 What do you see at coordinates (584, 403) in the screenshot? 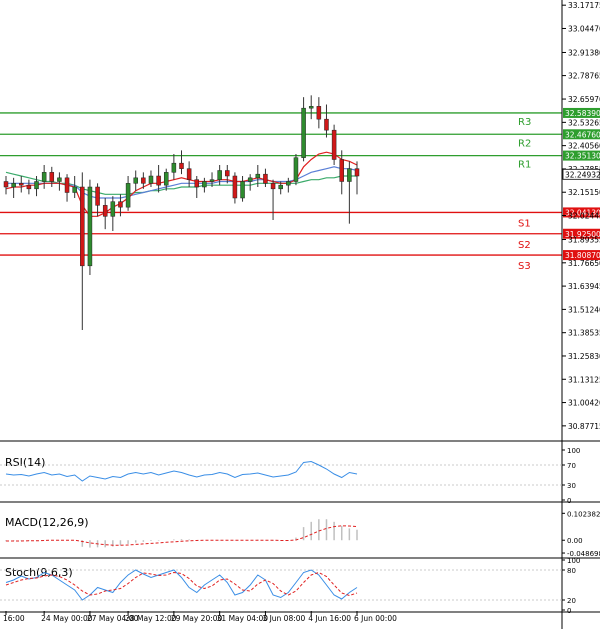
I see `price-tick-label: 31.00420` at bounding box center [584, 403].